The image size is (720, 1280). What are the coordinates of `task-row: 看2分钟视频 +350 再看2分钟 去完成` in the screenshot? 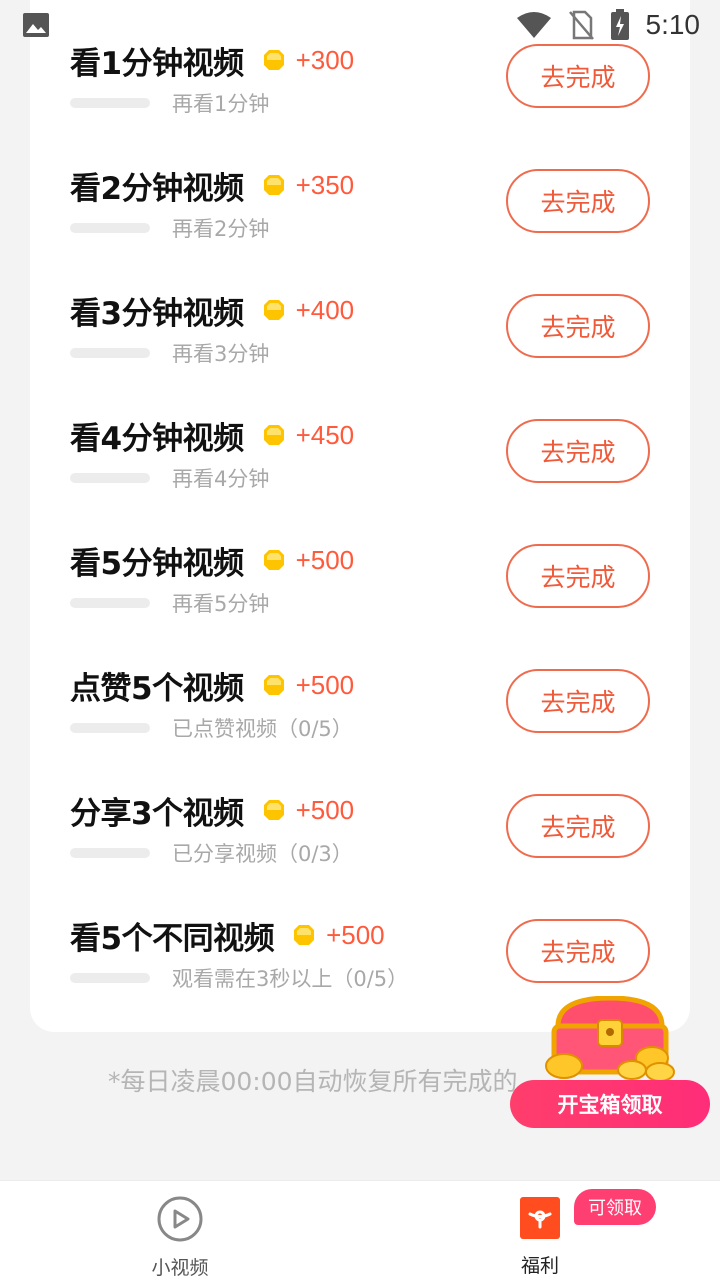 It's located at (360, 187).